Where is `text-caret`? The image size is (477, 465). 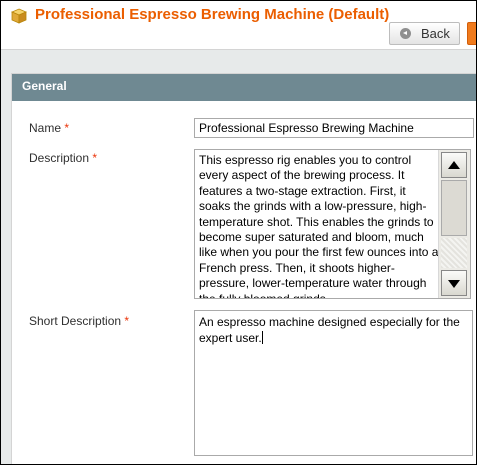
text-caret is located at coordinates (262, 337).